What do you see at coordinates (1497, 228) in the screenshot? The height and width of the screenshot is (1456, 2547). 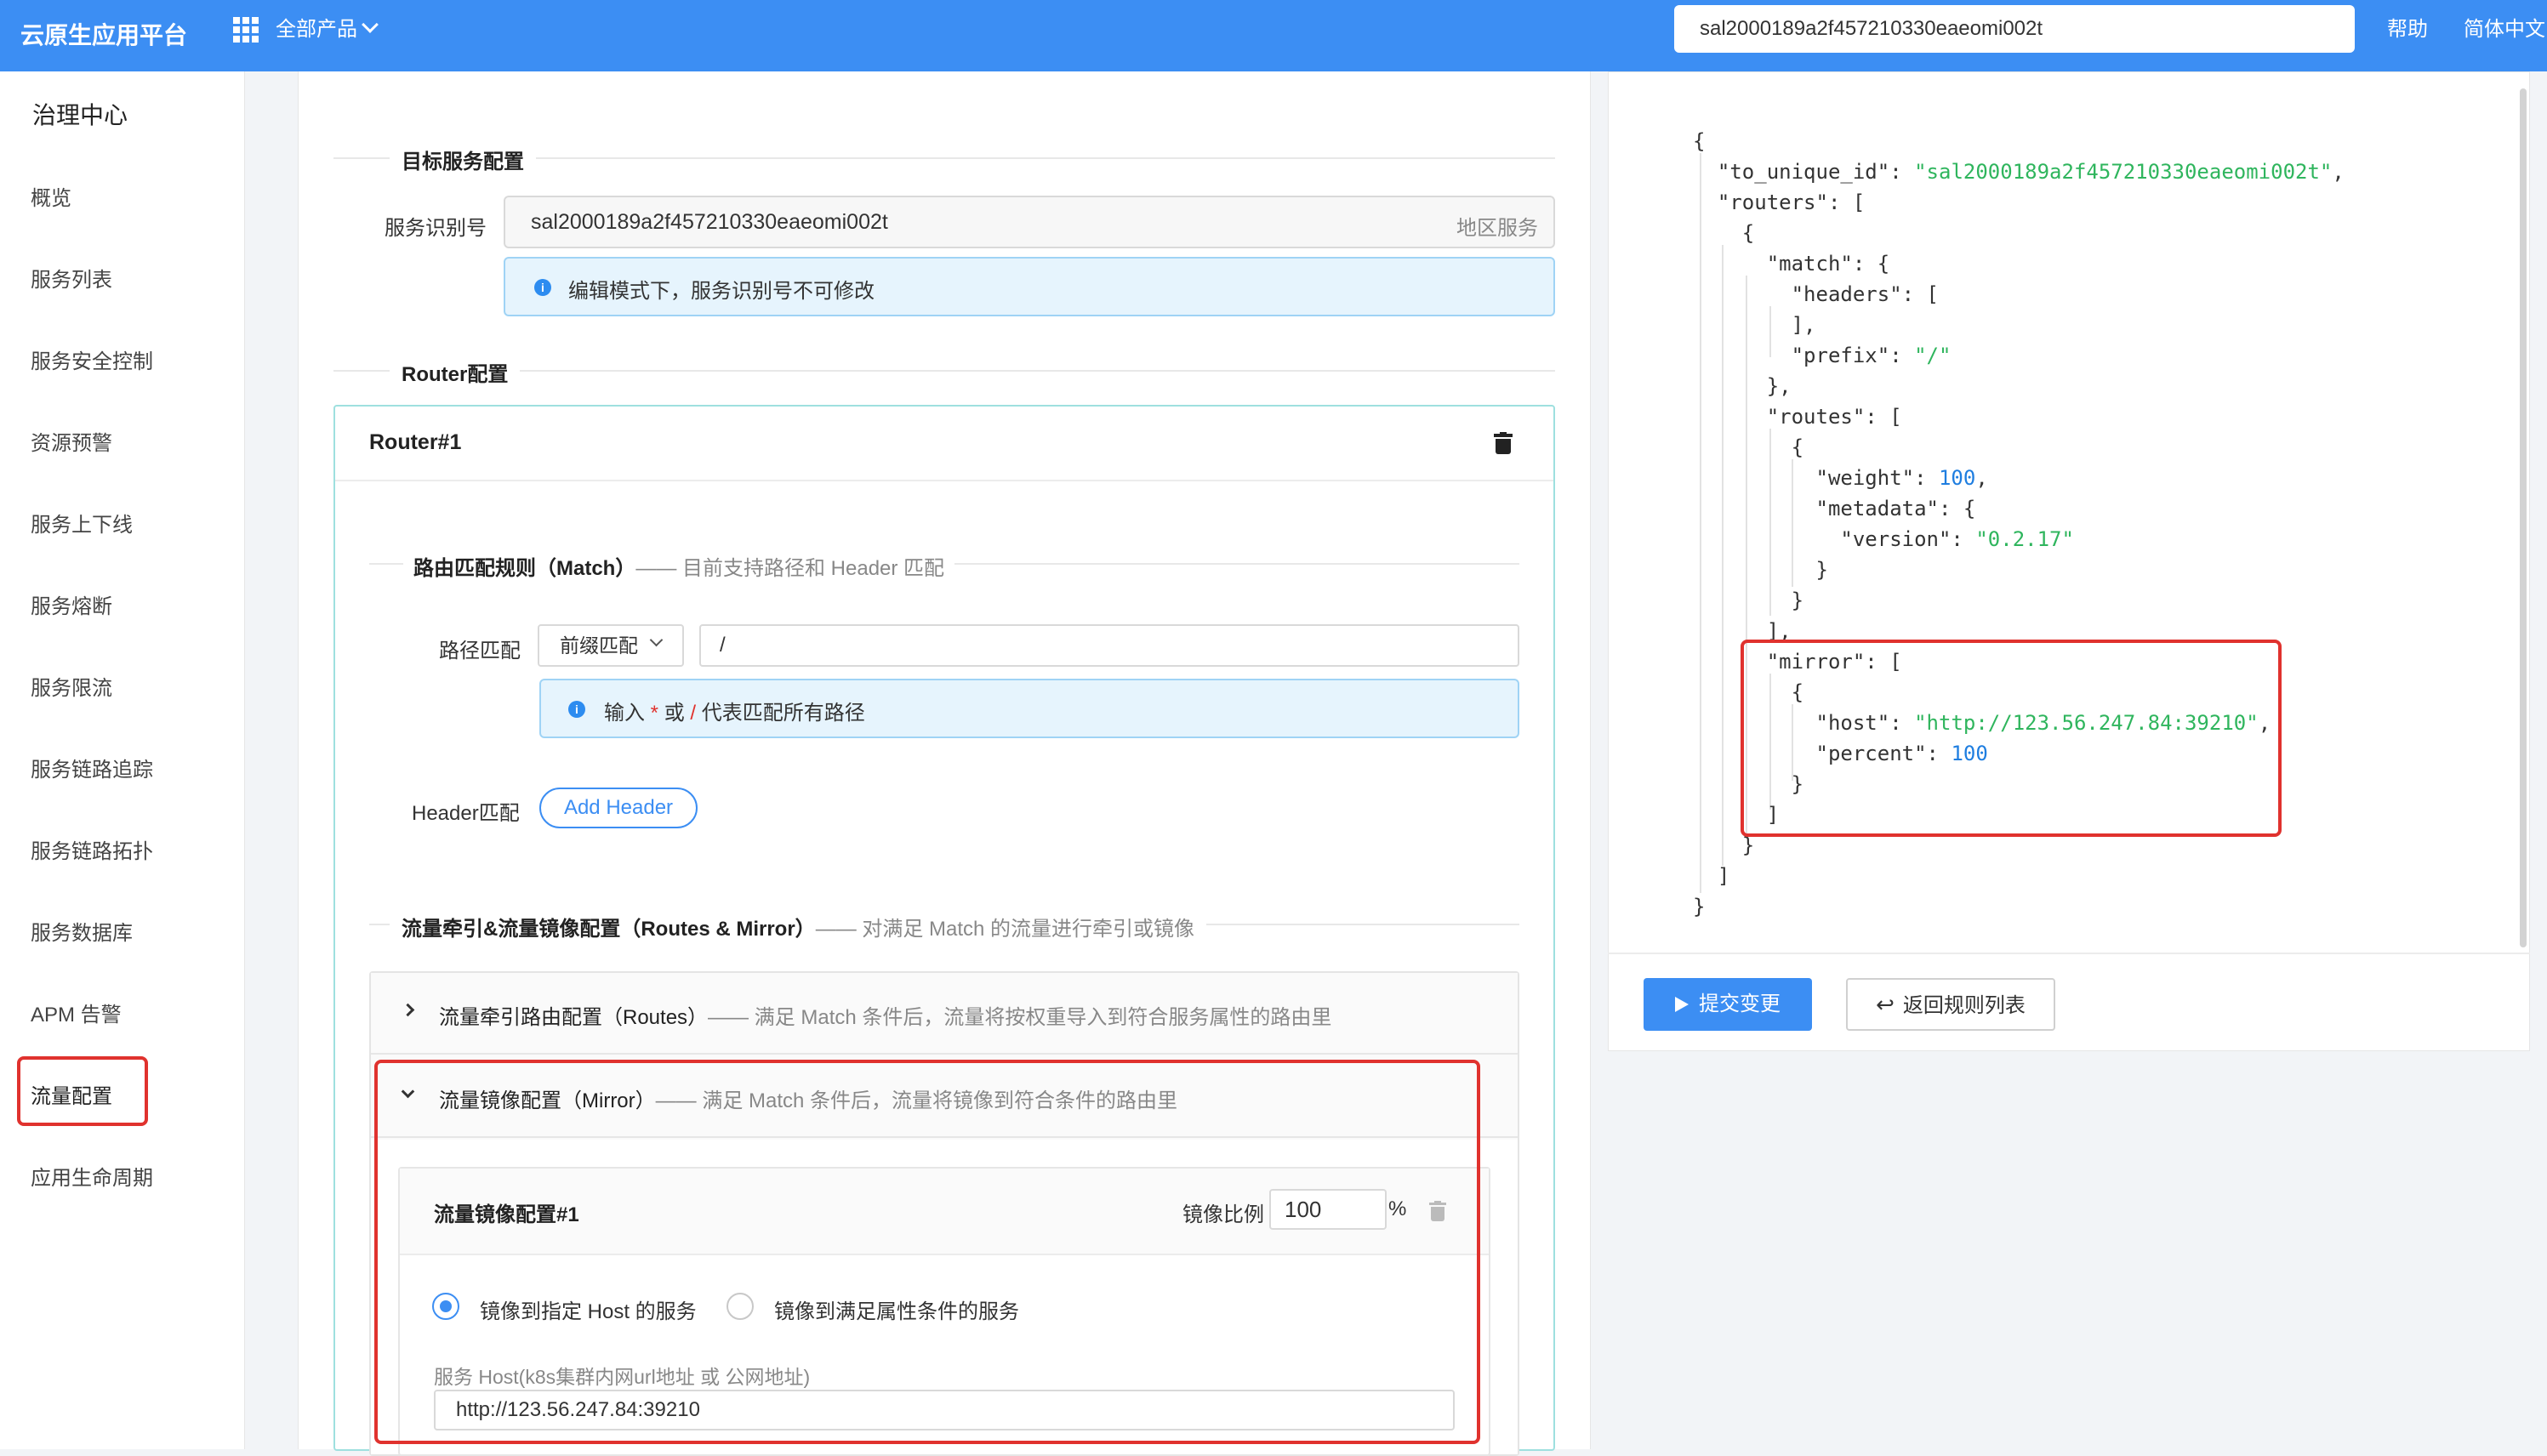 I see `service-id-suffix: 地区服务` at bounding box center [1497, 228].